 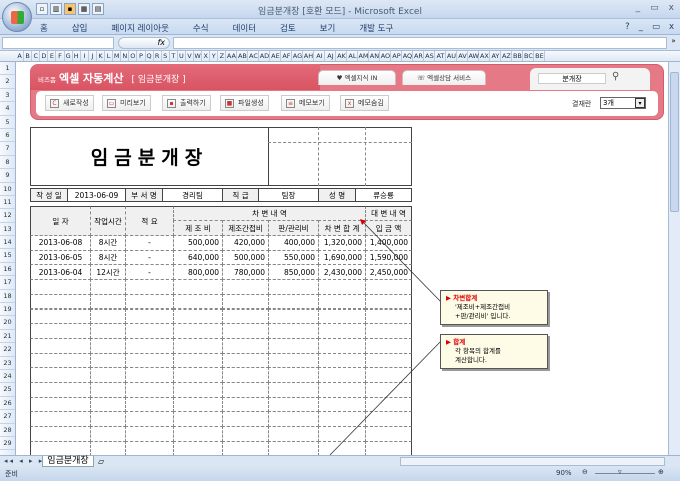 I want to click on column-header: Z, so click(x=222, y=56).